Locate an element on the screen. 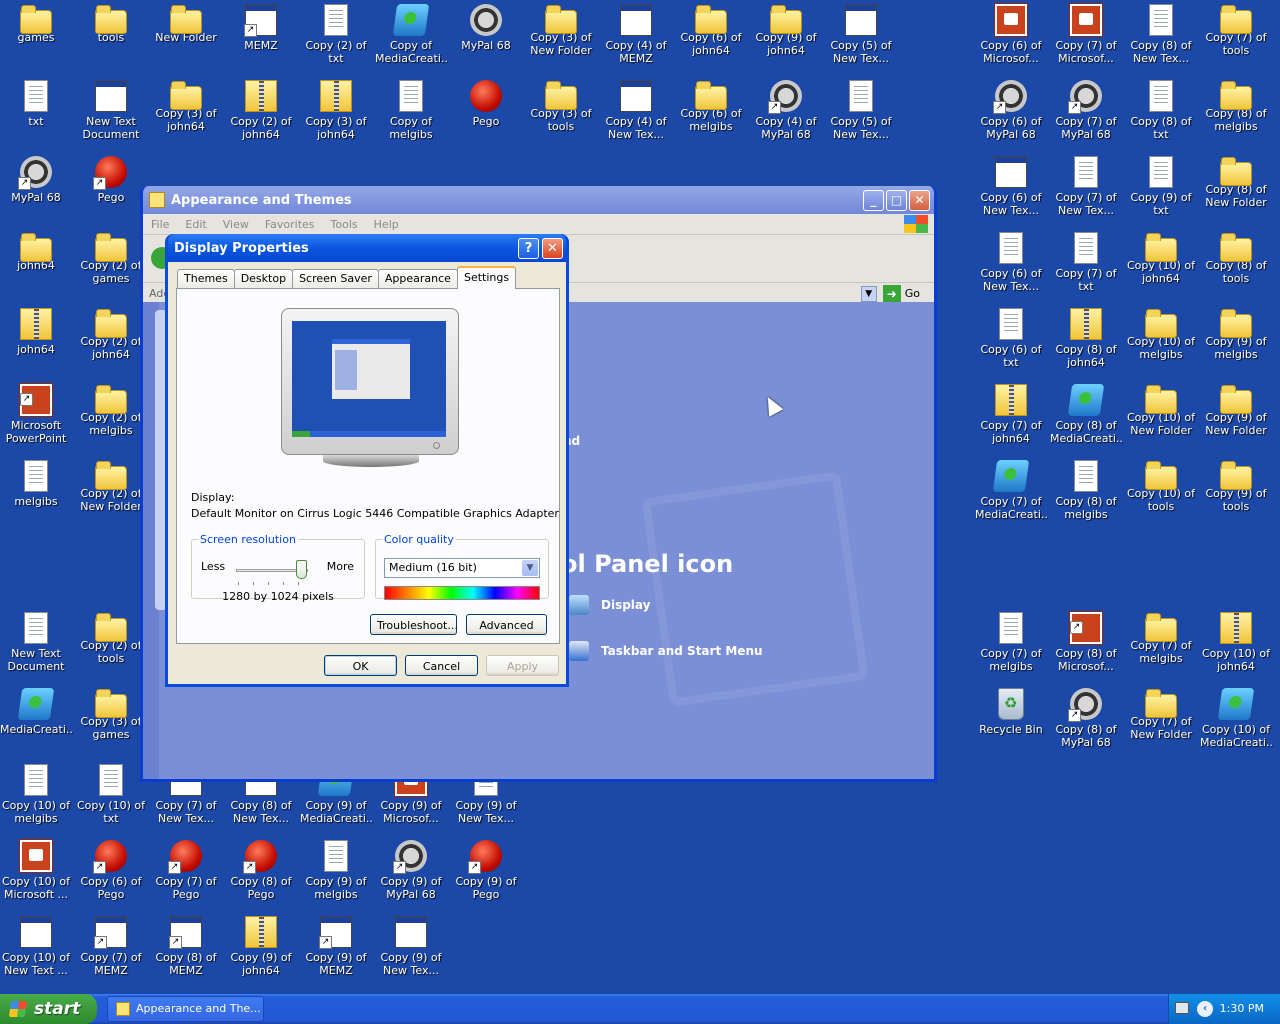  desktop-icon: Copy (7) of txt is located at coordinates (1086, 262).